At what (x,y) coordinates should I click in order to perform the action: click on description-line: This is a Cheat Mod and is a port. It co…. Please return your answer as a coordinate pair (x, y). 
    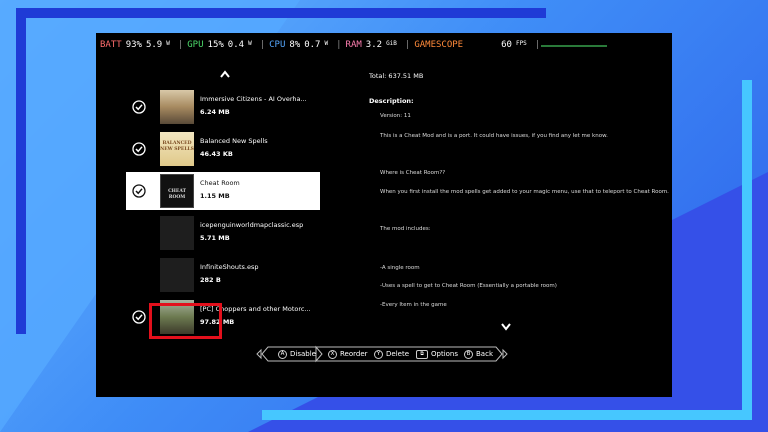
    Looking at the image, I should click on (494, 136).